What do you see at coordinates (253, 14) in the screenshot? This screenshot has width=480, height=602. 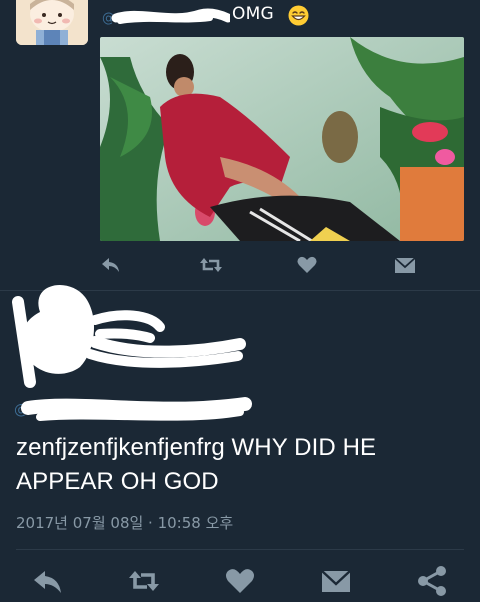 I see `tweet-text: OMG` at bounding box center [253, 14].